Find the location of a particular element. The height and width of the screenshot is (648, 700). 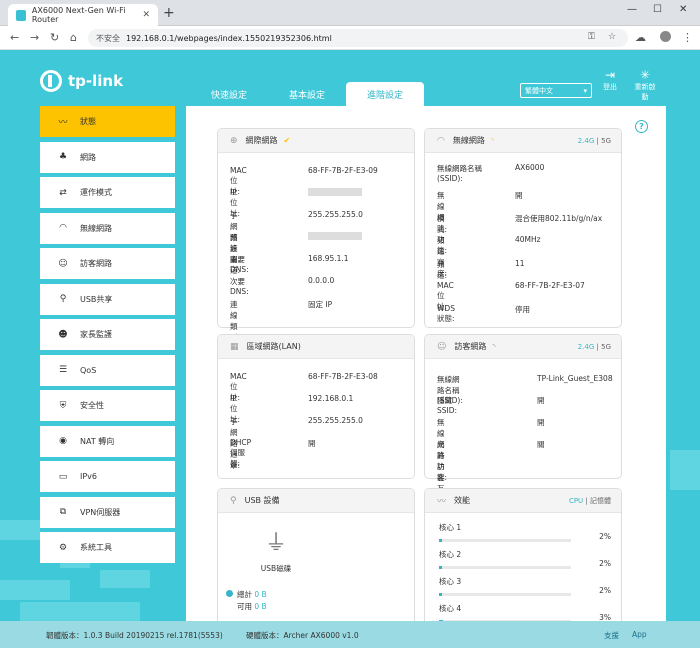

language-select: 繁體中文 is located at coordinates (556, 90).